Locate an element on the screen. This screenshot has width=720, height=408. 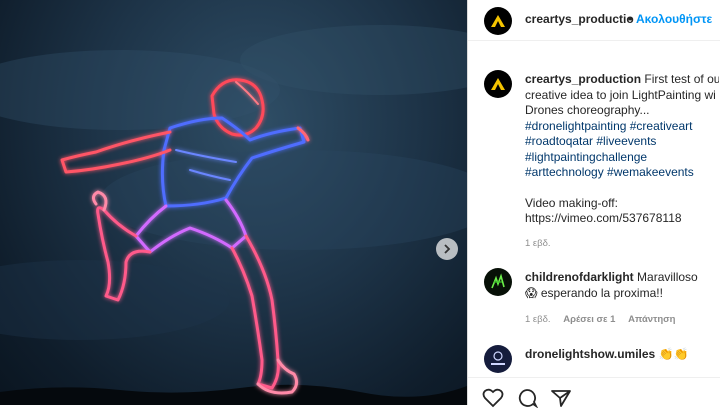
comment-likes: Αρέσει σε 1 is located at coordinates (589, 319).